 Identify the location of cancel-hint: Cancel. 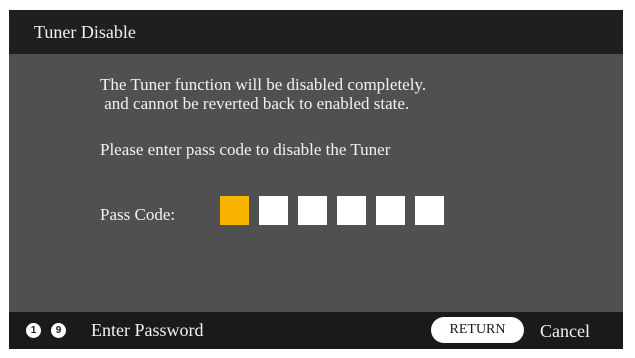
(565, 331).